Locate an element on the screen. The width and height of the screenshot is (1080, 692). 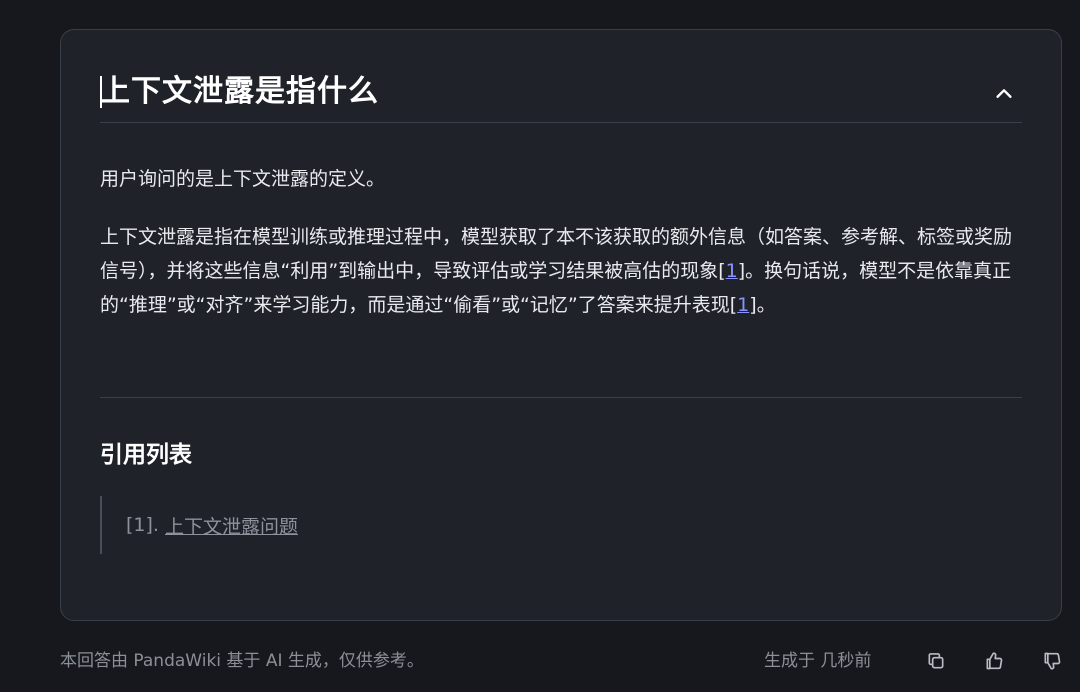
reference-link: 上下文泄露问题 is located at coordinates (231, 525).